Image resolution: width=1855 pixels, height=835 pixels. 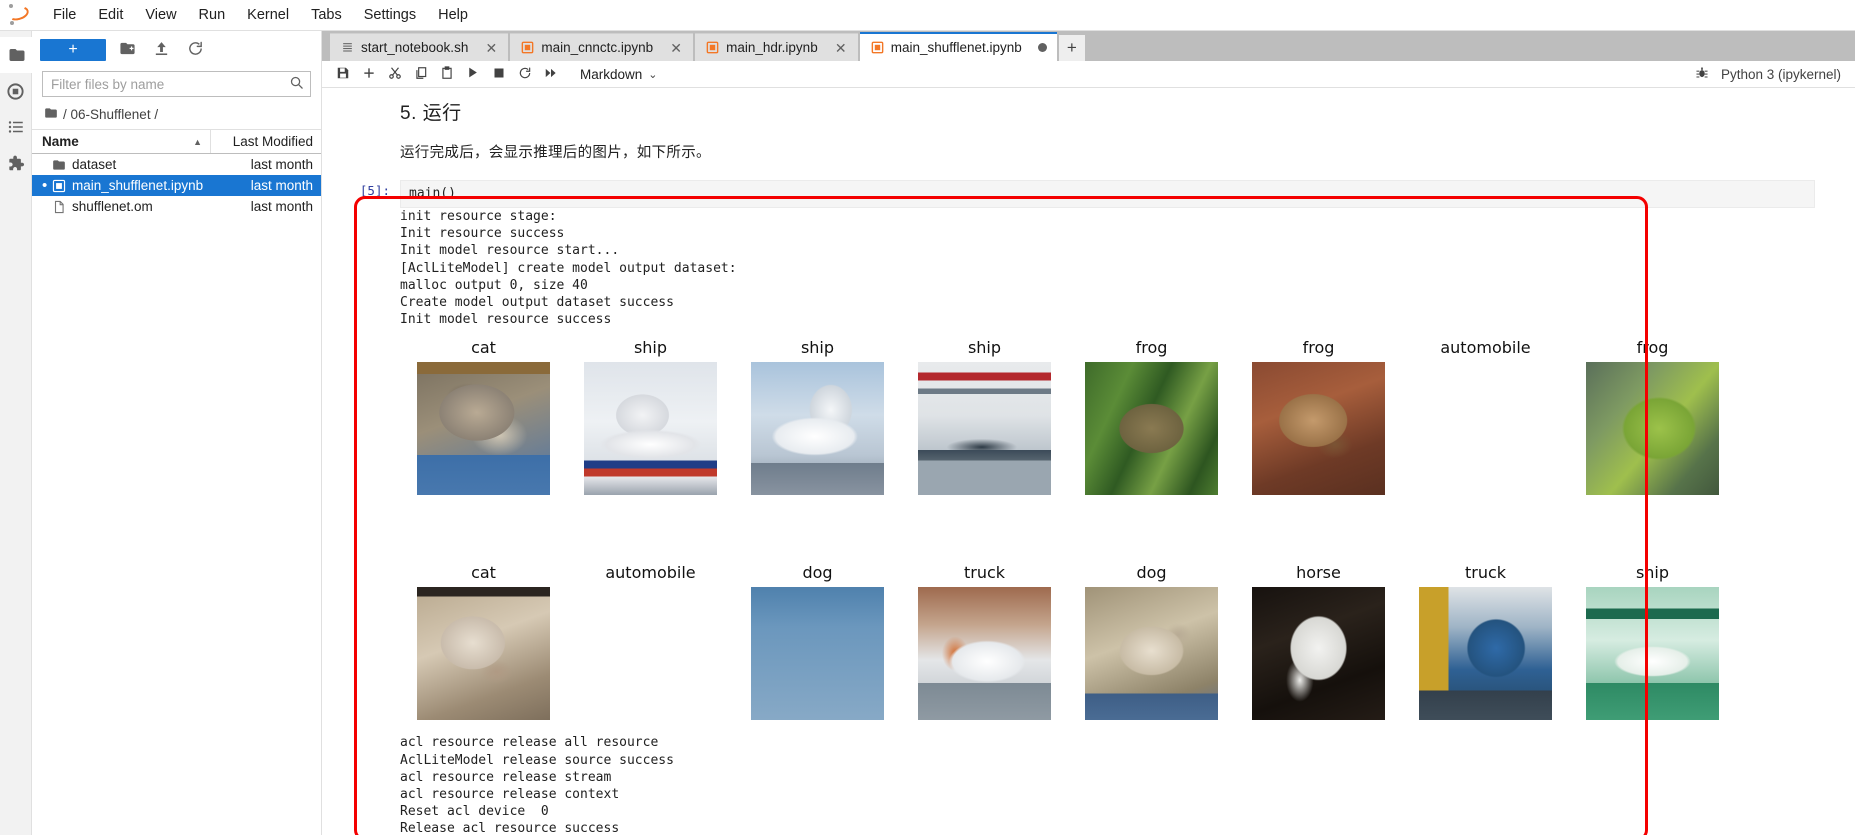 What do you see at coordinates (268, 15) in the screenshot?
I see `menu-kernel: Kernel` at bounding box center [268, 15].